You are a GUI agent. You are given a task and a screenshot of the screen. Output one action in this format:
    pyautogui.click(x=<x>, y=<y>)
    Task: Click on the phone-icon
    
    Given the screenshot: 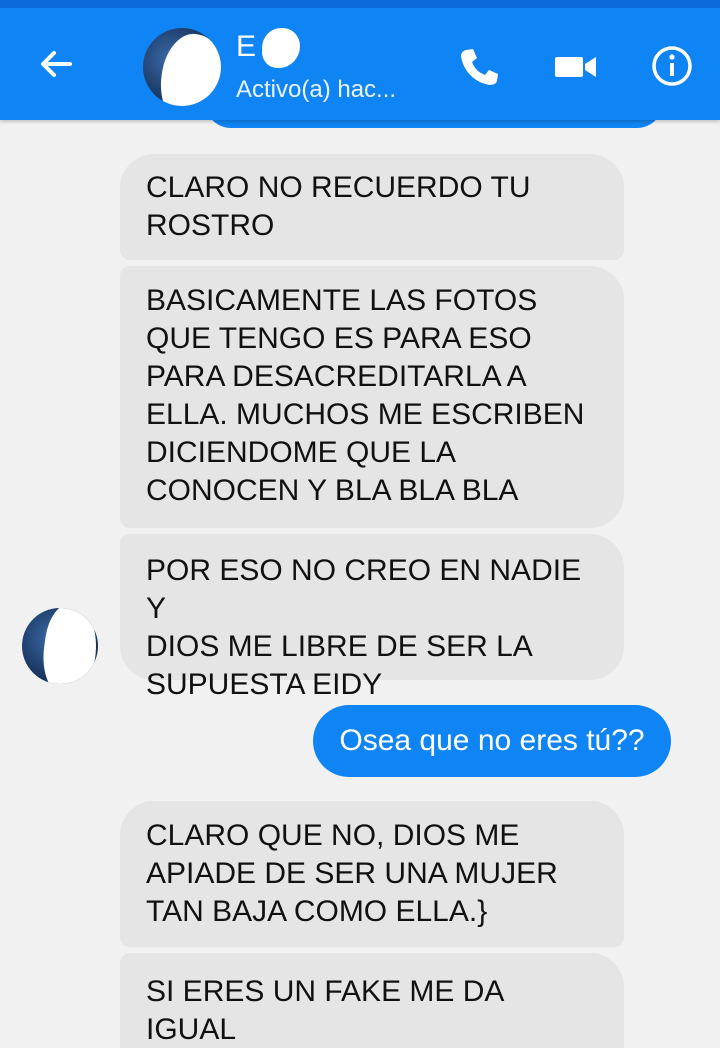 What is the action you would take?
    pyautogui.click(x=479, y=67)
    